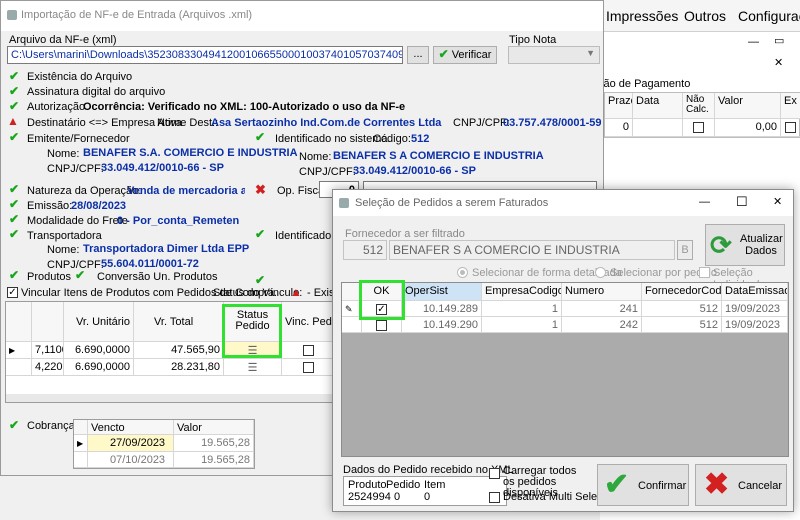 Image resolution: width=800 pixels, height=520 pixels. I want to click on cobranca-cell-vencto: 07/10/2023, so click(131, 460).